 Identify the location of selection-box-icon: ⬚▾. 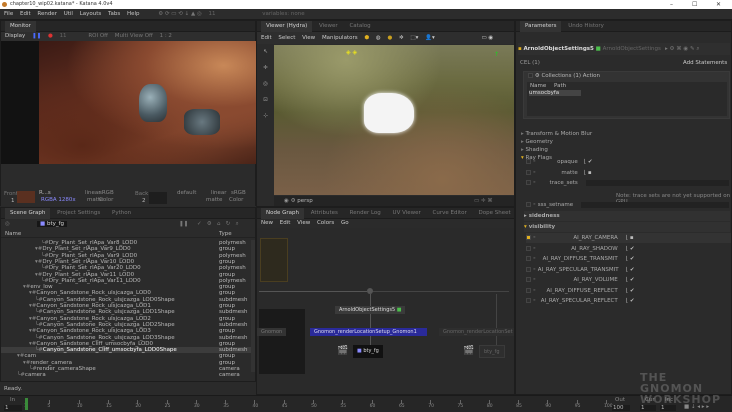
(414, 38).